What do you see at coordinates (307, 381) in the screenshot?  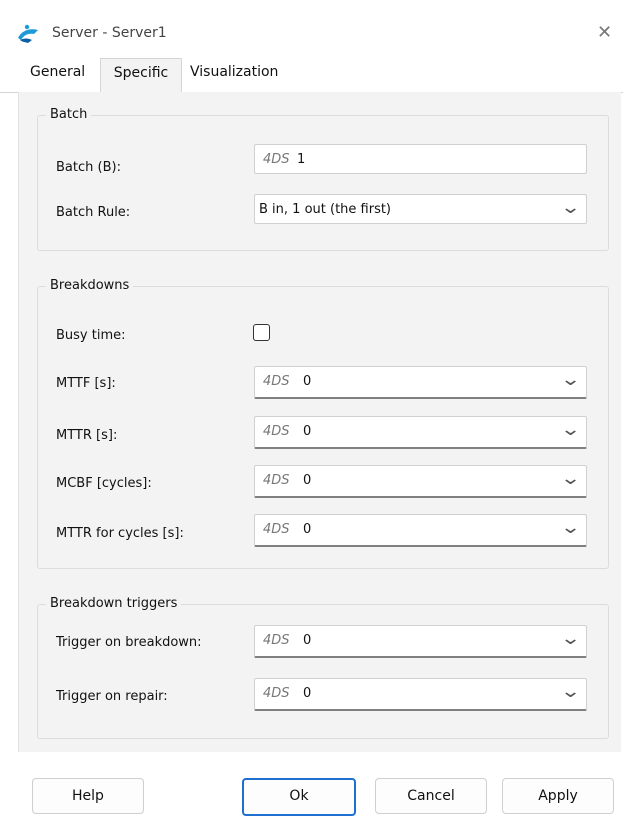 I see `mttf-value: 0` at bounding box center [307, 381].